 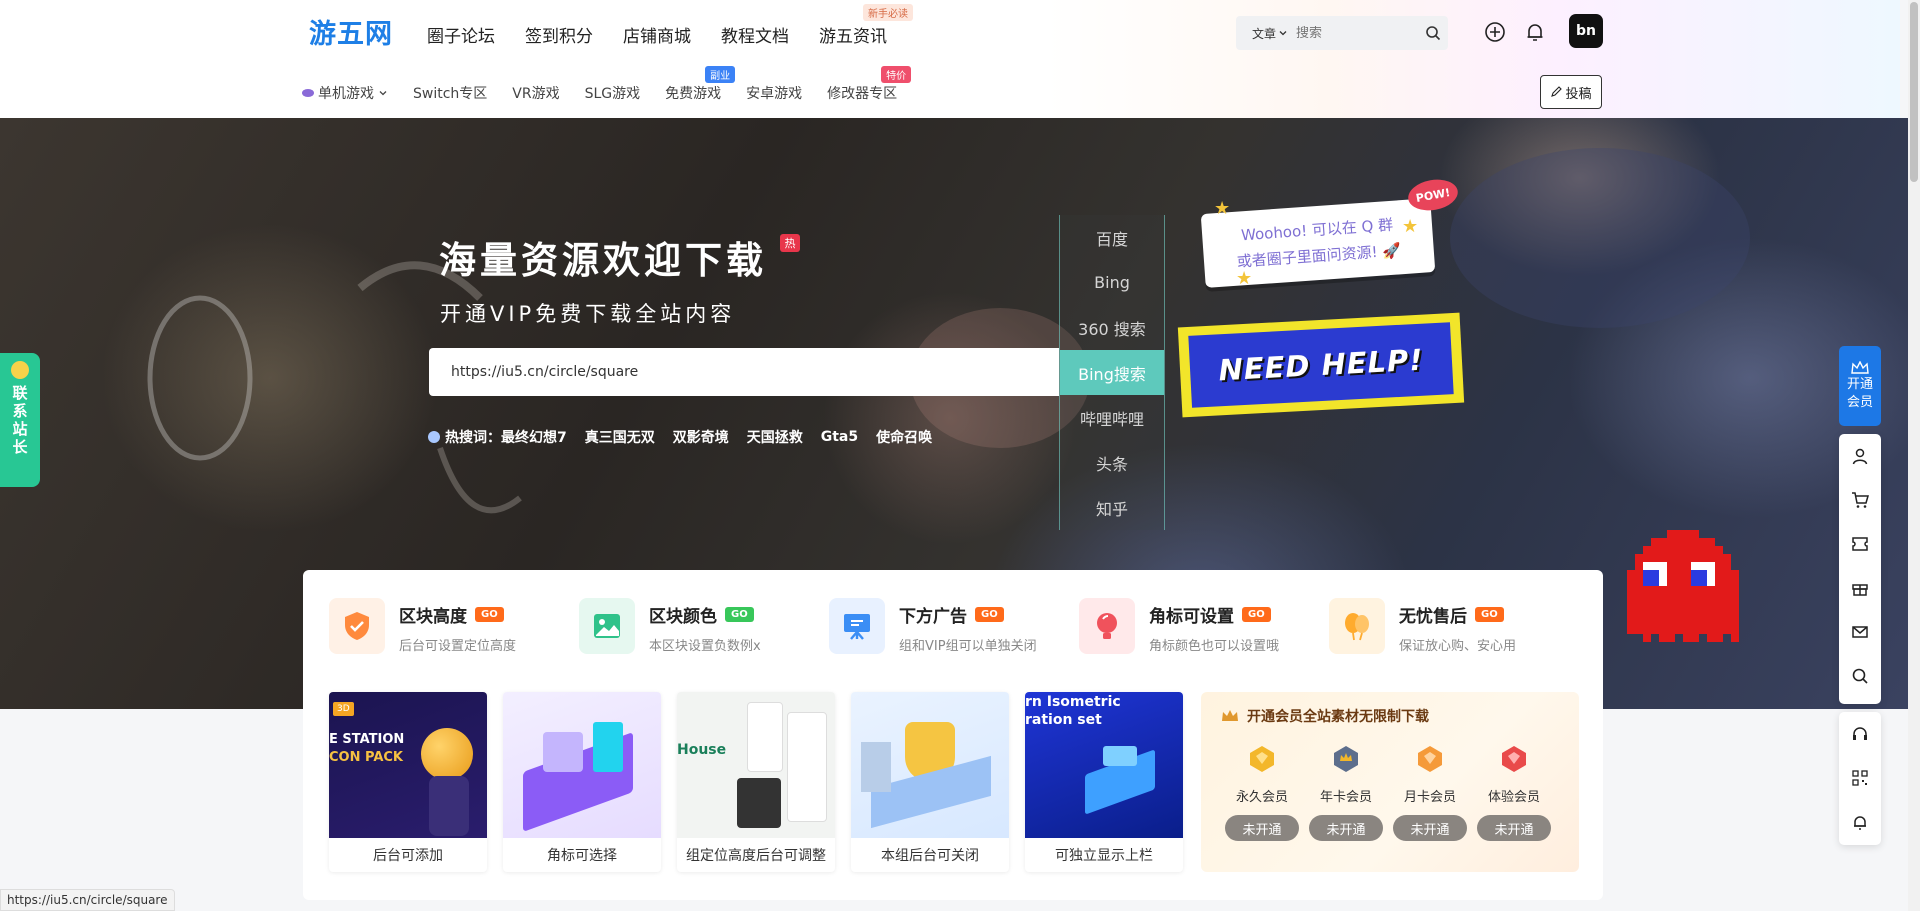 I want to click on thumbnail-image: 3D E STATION CON PACK, so click(x=408, y=765).